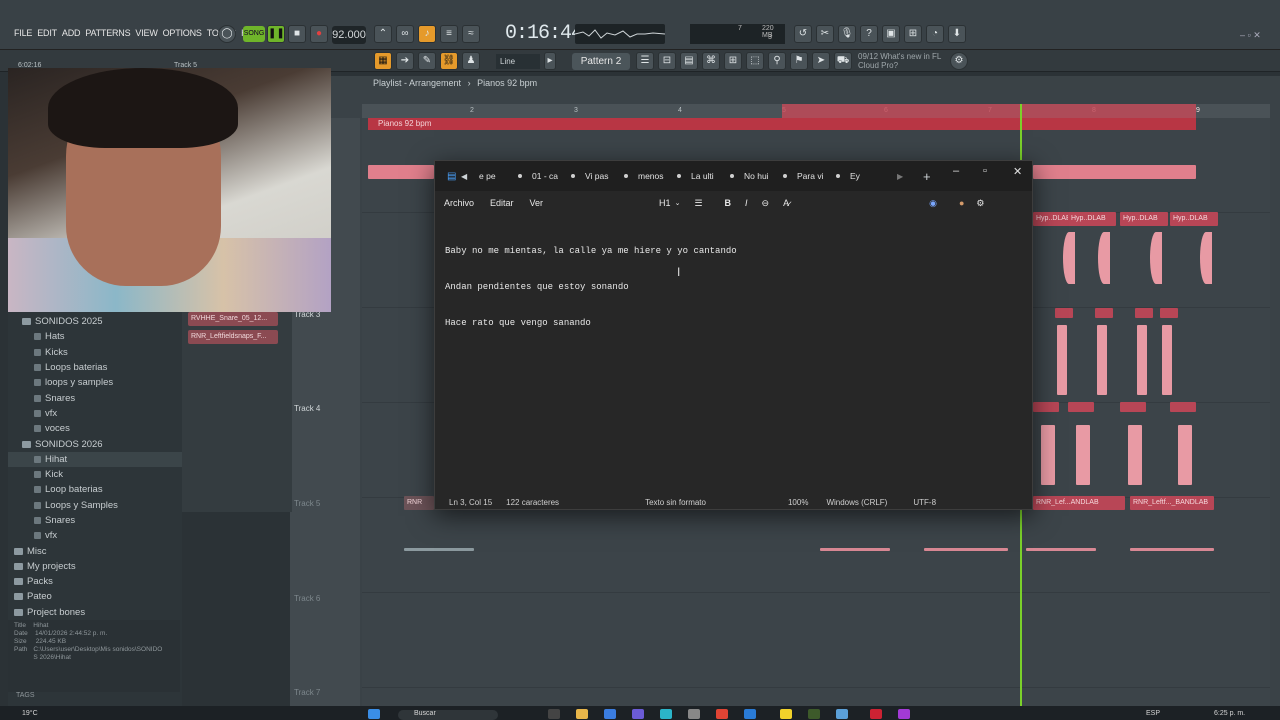 The height and width of the screenshot is (720, 1280). What do you see at coordinates (182, 33) in the screenshot?
I see `menu-options: OPTIONS` at bounding box center [182, 33].